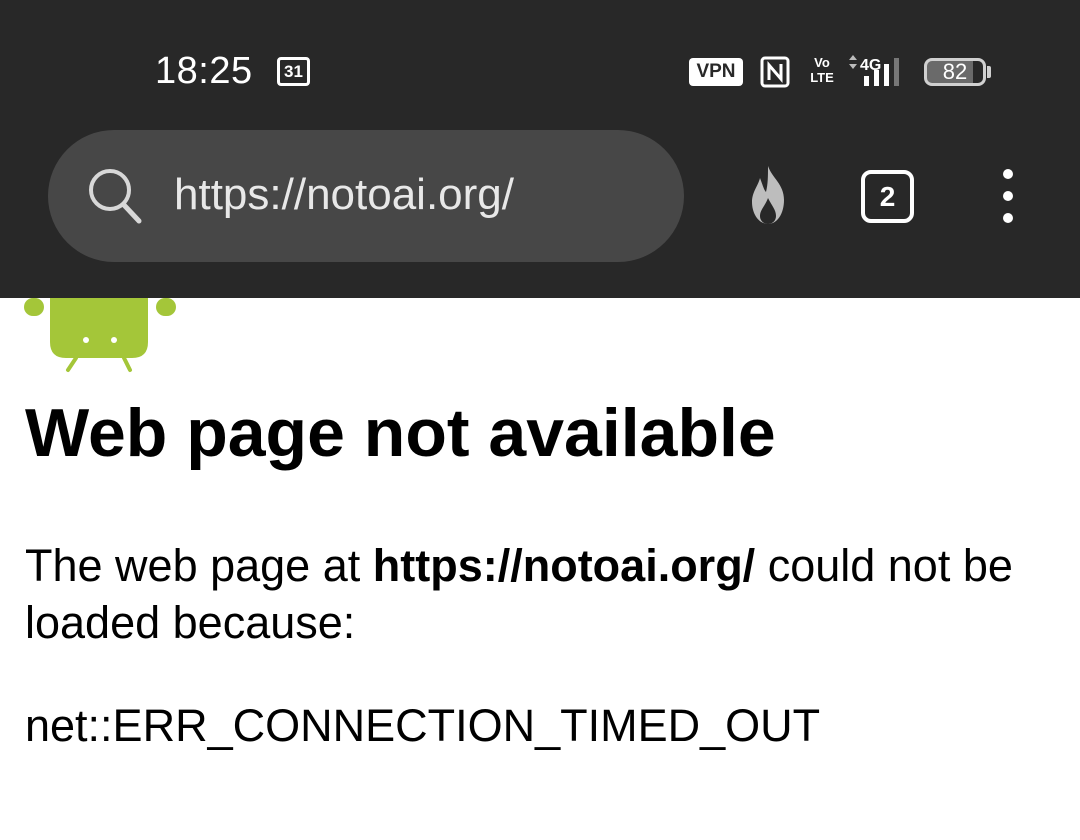 Image resolution: width=1080 pixels, height=840 pixels. I want to click on failed-url: https://notoai.org/, so click(564, 565).